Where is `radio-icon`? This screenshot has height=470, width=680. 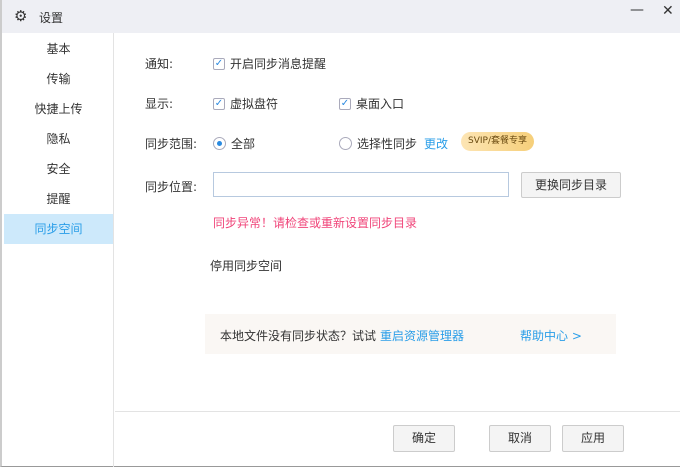
radio-icon is located at coordinates (345, 143).